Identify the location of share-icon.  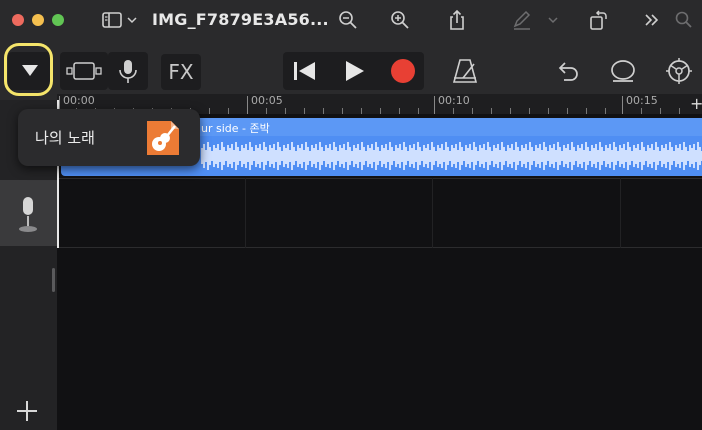
(457, 20).